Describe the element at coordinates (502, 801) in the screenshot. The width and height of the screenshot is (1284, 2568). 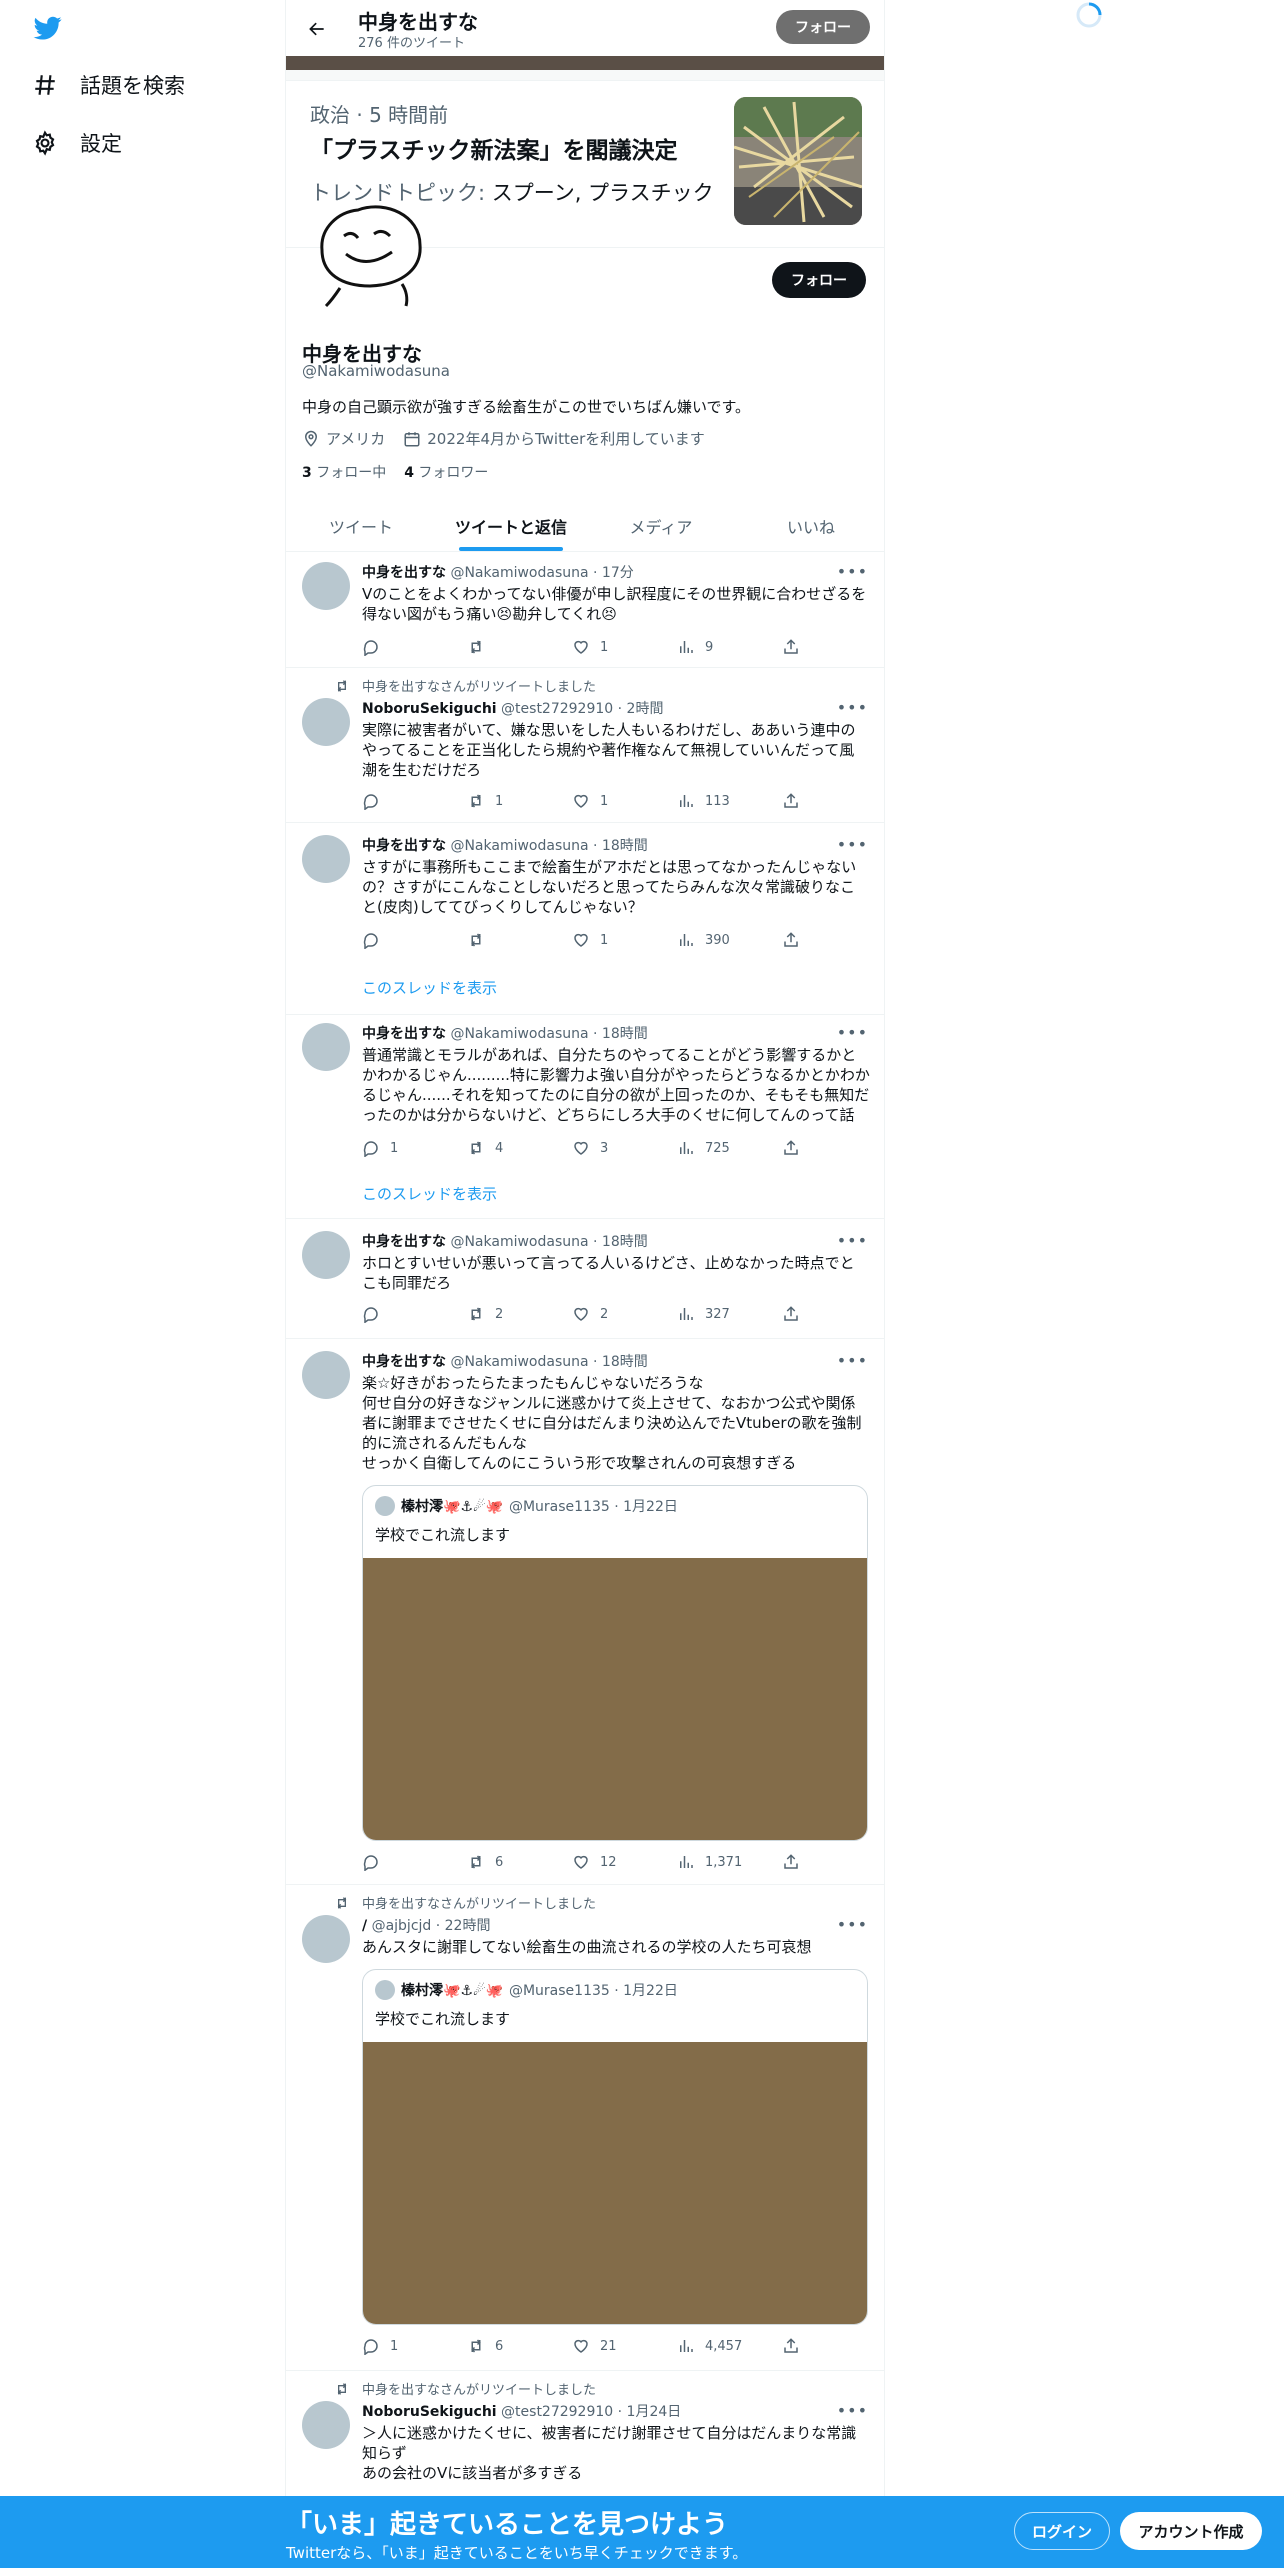
I see `retweet-button: 1` at that location.